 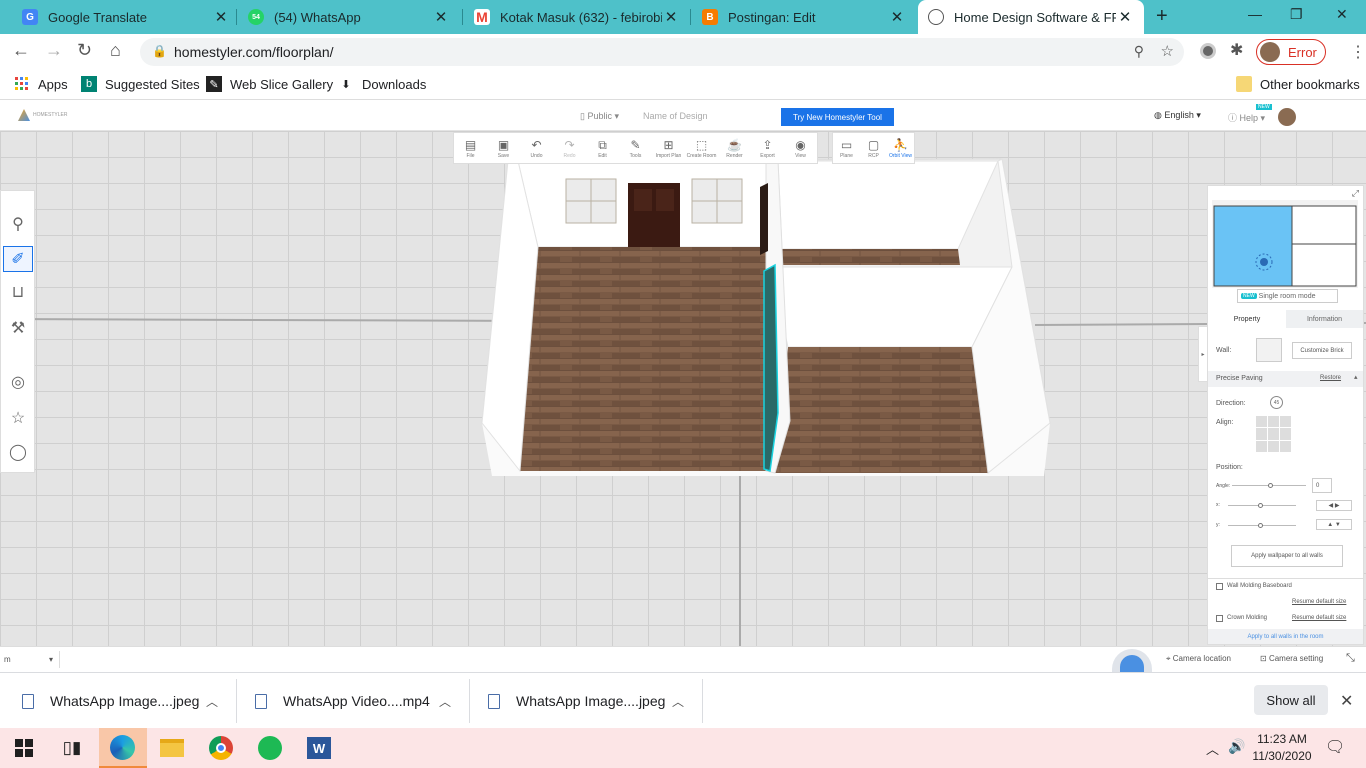 What do you see at coordinates (503, 148) in the screenshot?
I see `save-button: ▣ Save` at bounding box center [503, 148].